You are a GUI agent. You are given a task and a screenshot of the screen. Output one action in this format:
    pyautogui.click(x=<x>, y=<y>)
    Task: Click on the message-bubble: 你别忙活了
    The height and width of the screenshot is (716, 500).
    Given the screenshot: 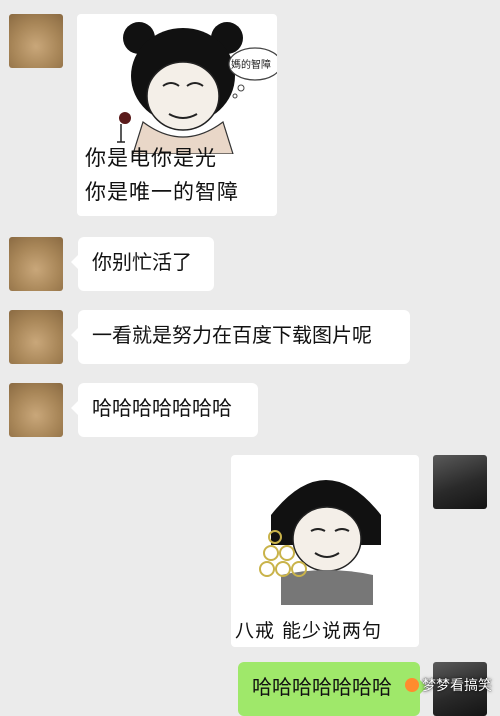 What is the action you would take?
    pyautogui.click(x=142, y=264)
    